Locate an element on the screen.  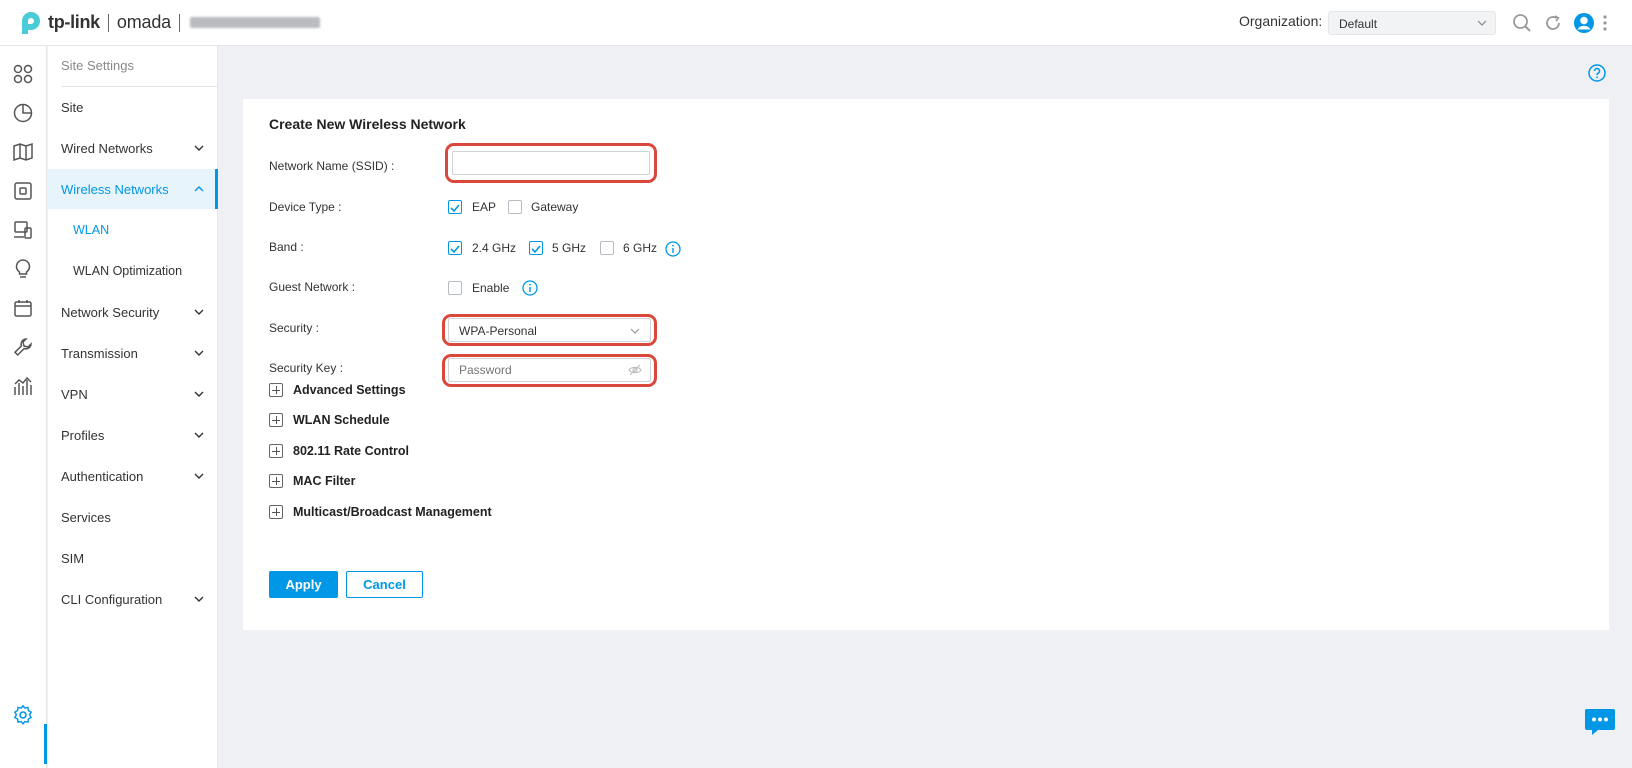
reports-icon is located at coordinates (23, 386).